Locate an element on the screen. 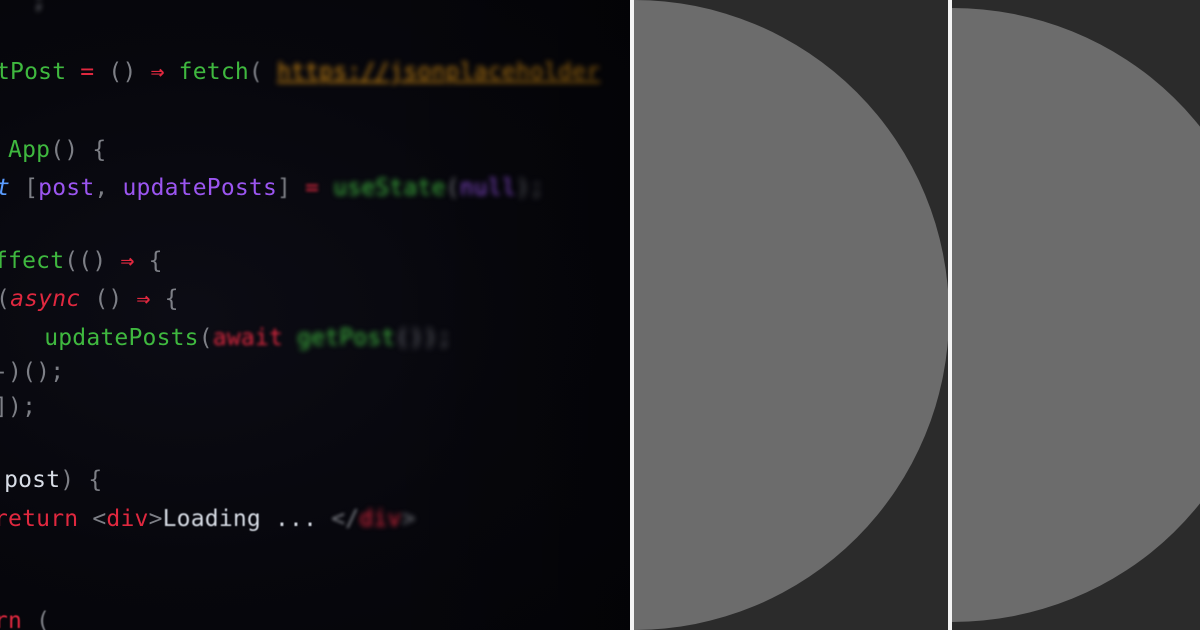  code-line-11: return <div>Loading ... </div> is located at coordinates (208, 519).